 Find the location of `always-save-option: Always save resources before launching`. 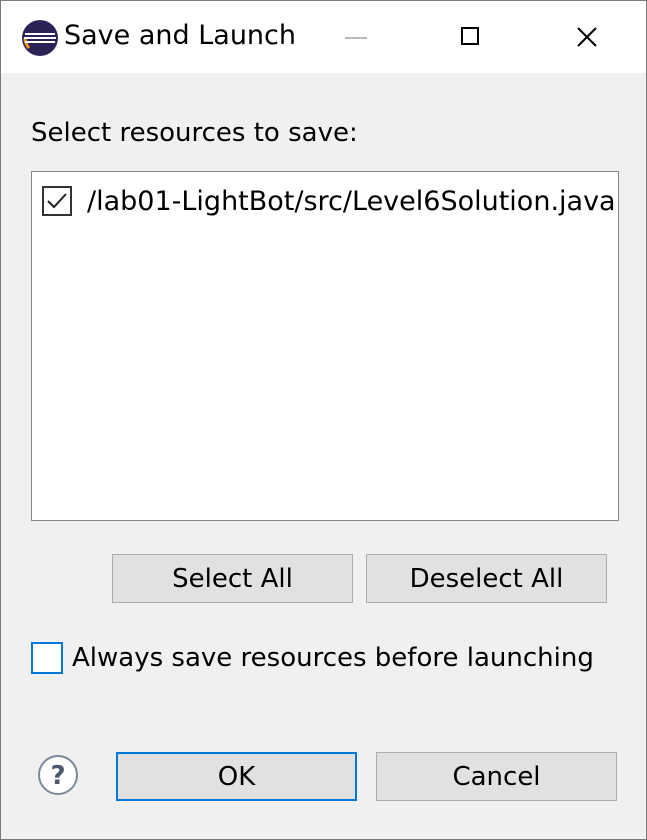

always-save-option: Always save resources before launching is located at coordinates (312, 658).